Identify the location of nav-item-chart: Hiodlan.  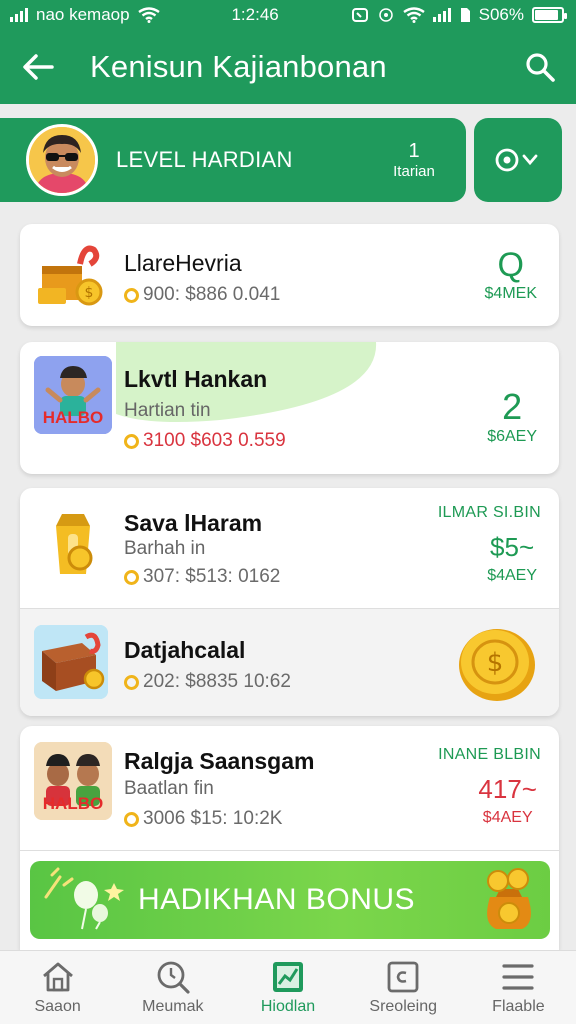
(287, 987).